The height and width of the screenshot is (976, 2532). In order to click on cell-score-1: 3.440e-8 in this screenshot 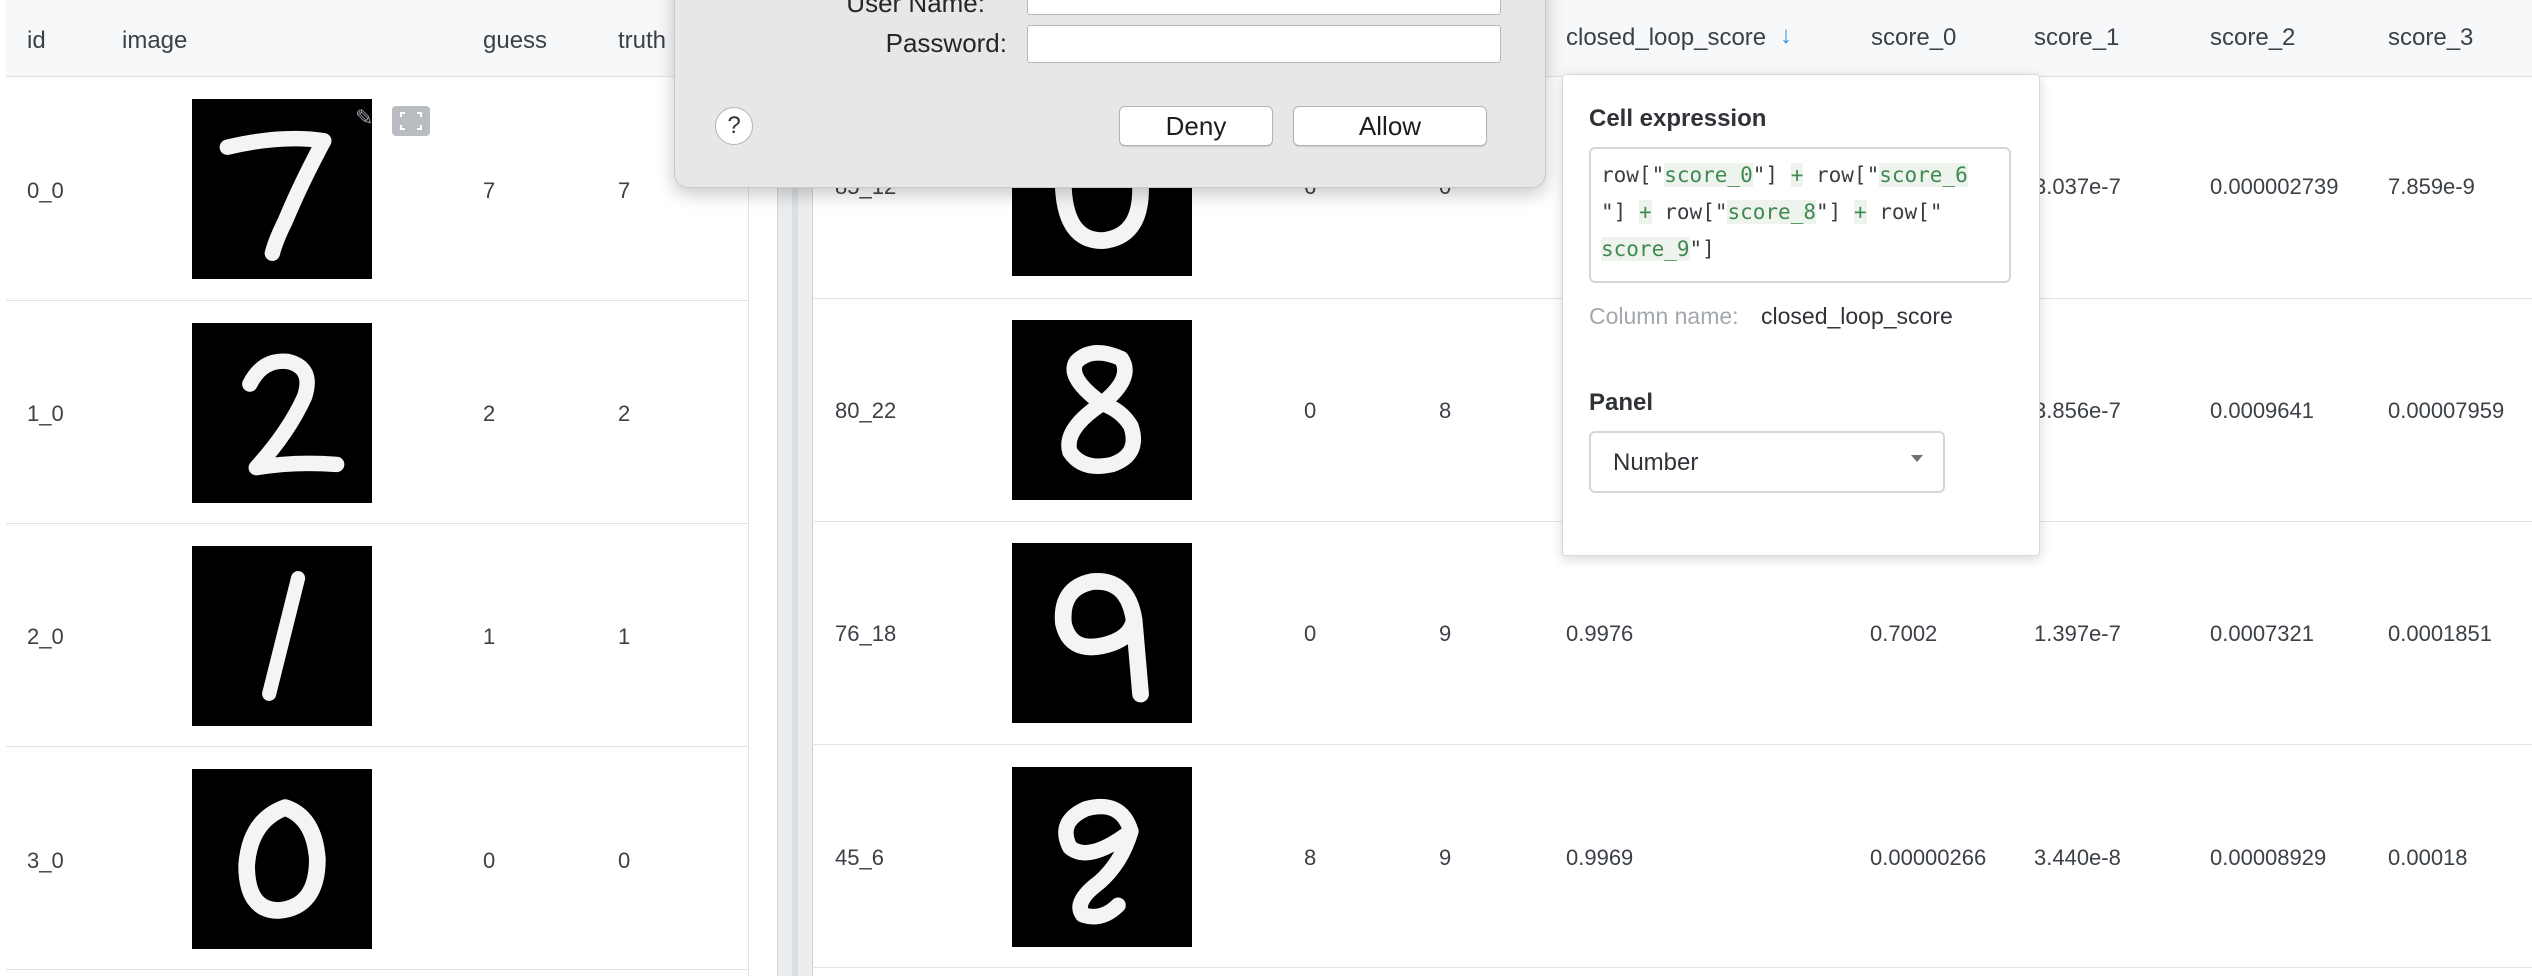, I will do `click(2077, 857)`.